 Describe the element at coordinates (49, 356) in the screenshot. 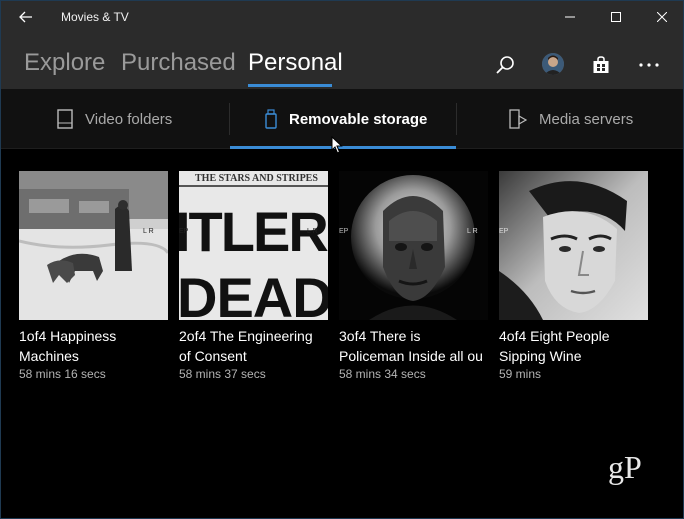

I see `video-title-line: Machines` at that location.